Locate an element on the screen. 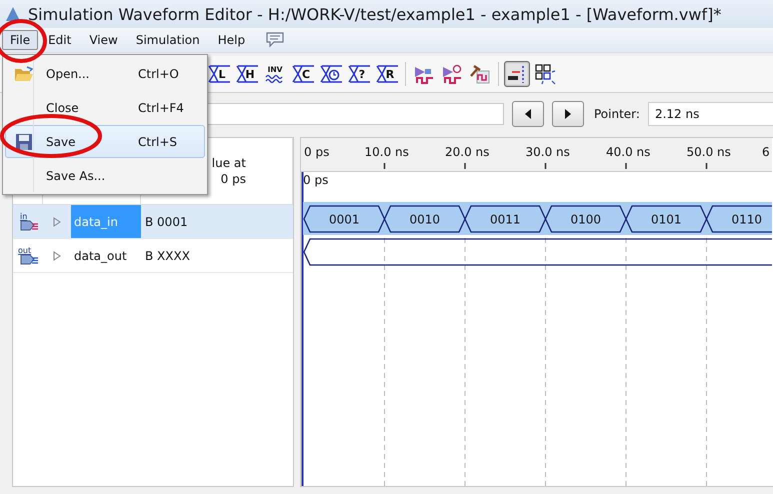 The height and width of the screenshot is (494, 773). pointer-label: Pointer: is located at coordinates (617, 114).